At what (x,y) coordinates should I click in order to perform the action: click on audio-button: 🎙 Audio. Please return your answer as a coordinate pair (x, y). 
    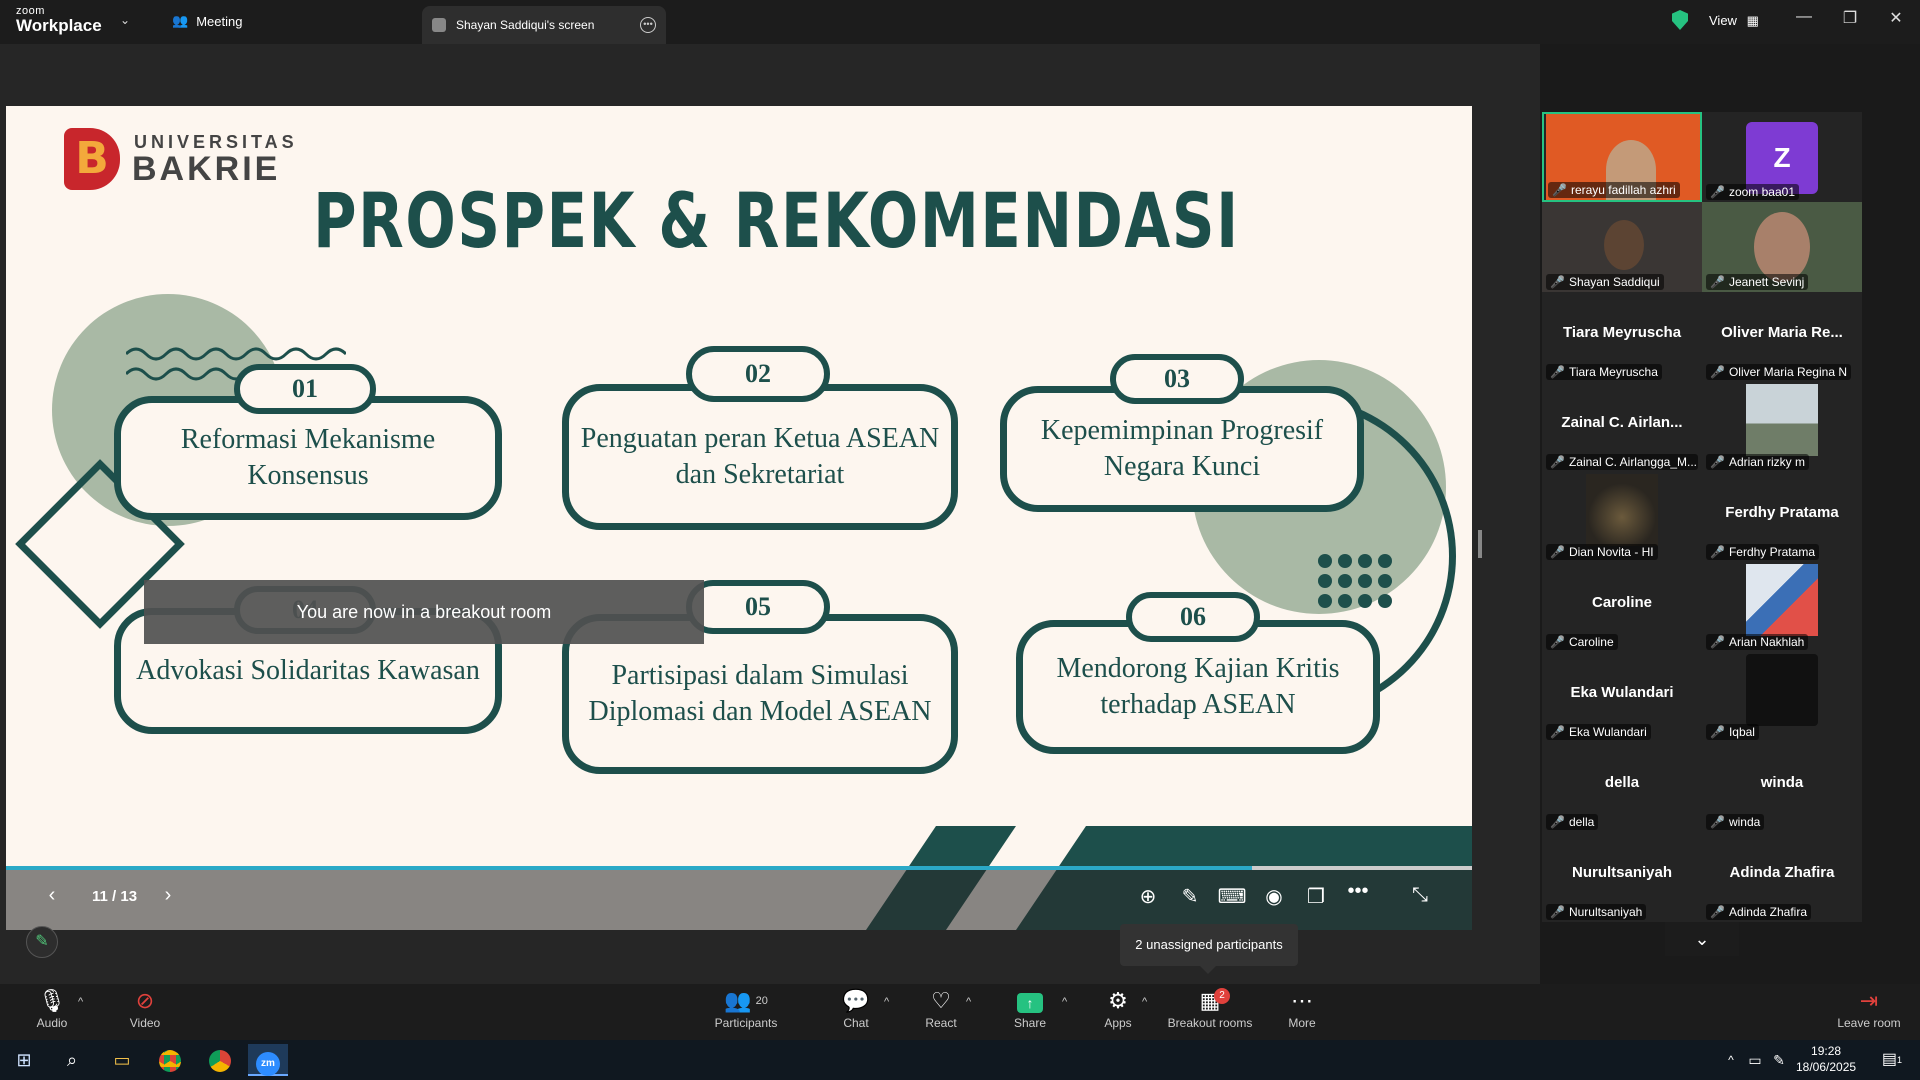
    Looking at the image, I should click on (52, 1009).